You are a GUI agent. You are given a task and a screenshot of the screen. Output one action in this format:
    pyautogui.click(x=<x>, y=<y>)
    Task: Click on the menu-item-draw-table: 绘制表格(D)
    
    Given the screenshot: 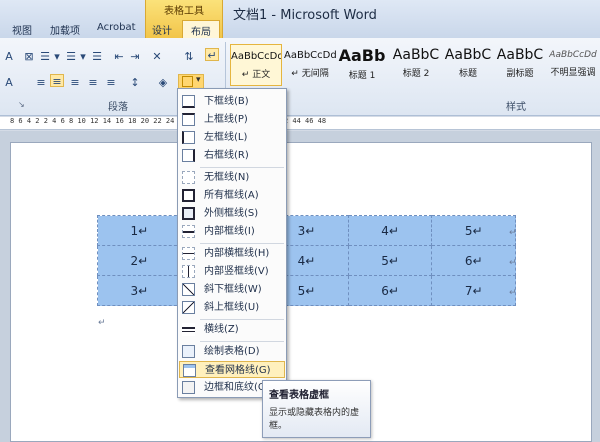 What is the action you would take?
    pyautogui.click(x=232, y=351)
    